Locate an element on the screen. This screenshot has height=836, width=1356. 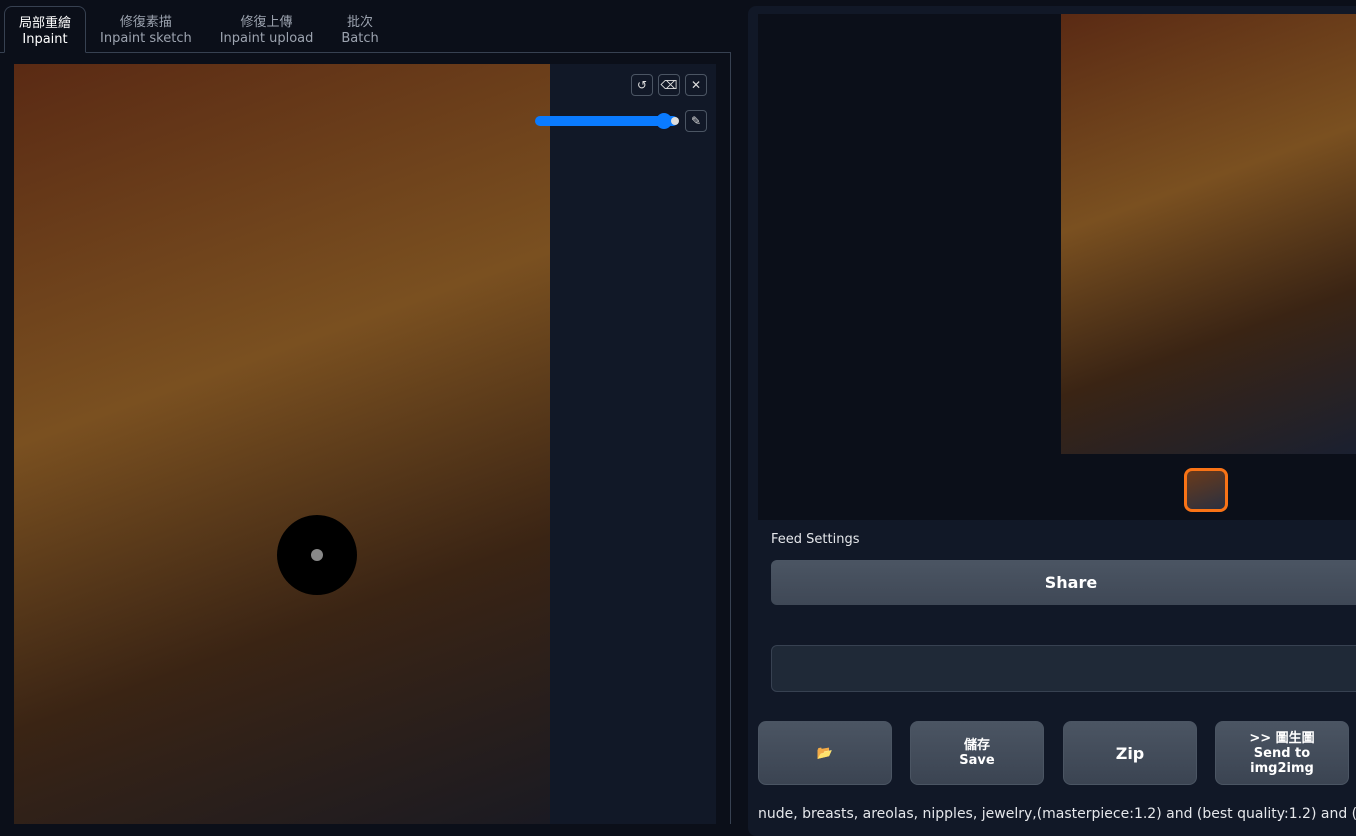
open-folder-button: 📂 is located at coordinates (825, 753).